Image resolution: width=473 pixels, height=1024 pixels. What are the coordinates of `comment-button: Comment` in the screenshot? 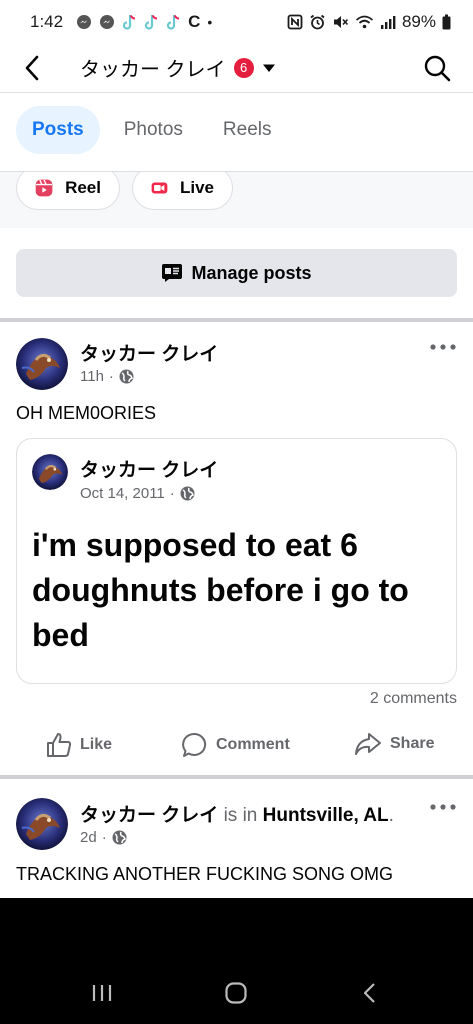 It's located at (236, 745).